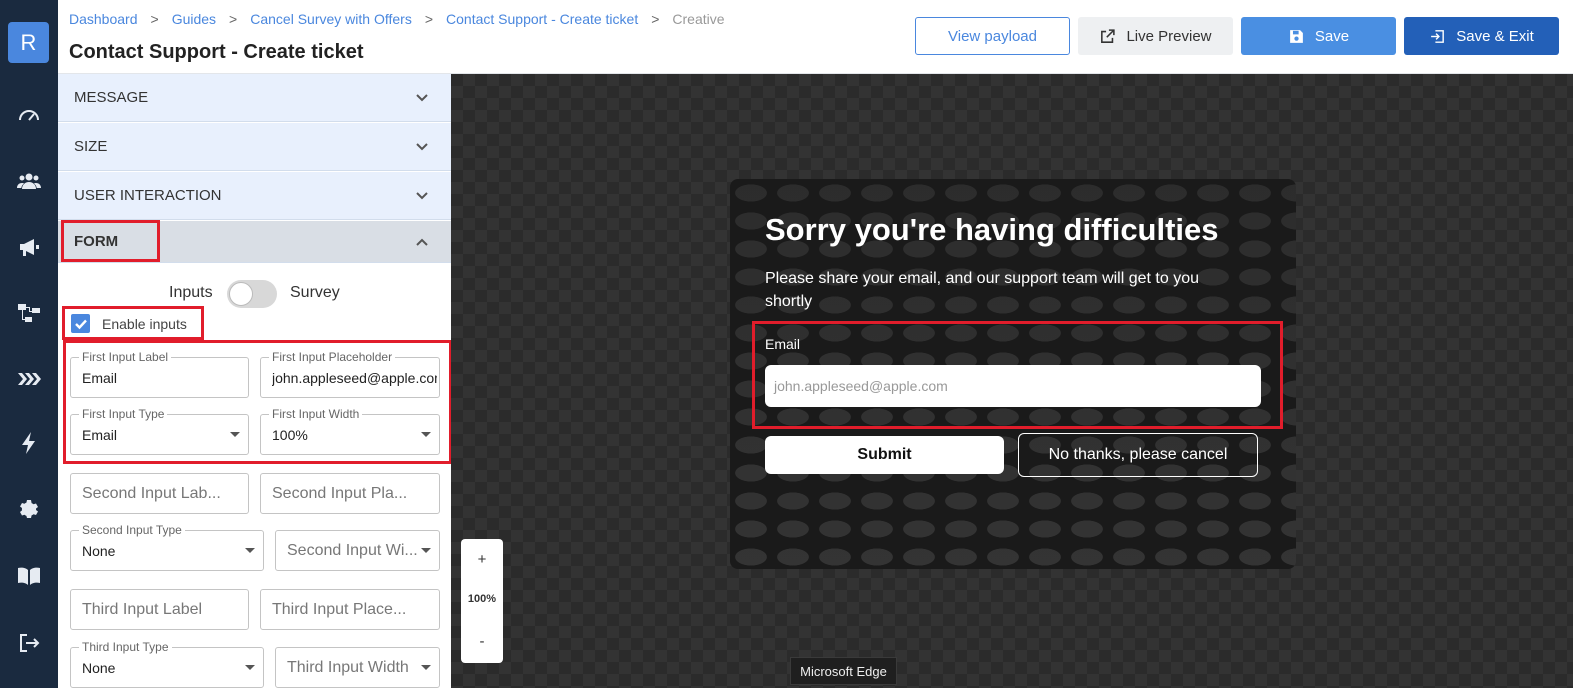  Describe the element at coordinates (159, 431) in the screenshot. I see `first-input-type-select: First Input Type Email` at that location.